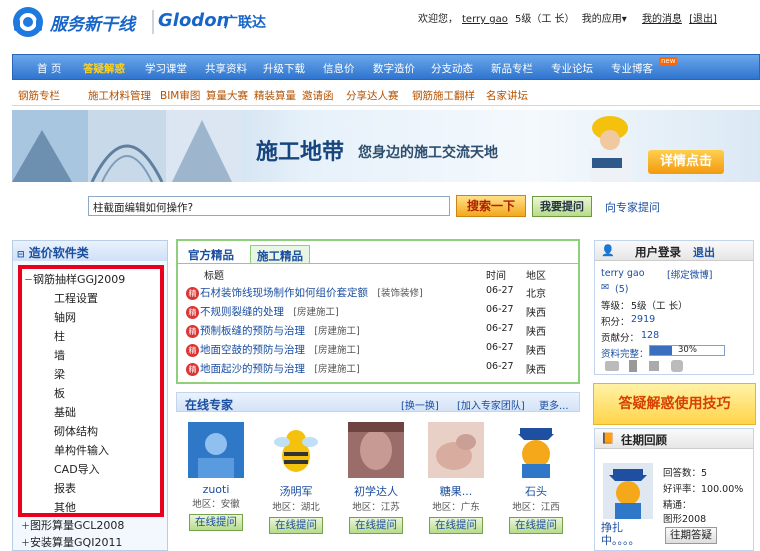 This screenshot has width=760, height=551. I want to click on change-link: [换一换], so click(420, 404).